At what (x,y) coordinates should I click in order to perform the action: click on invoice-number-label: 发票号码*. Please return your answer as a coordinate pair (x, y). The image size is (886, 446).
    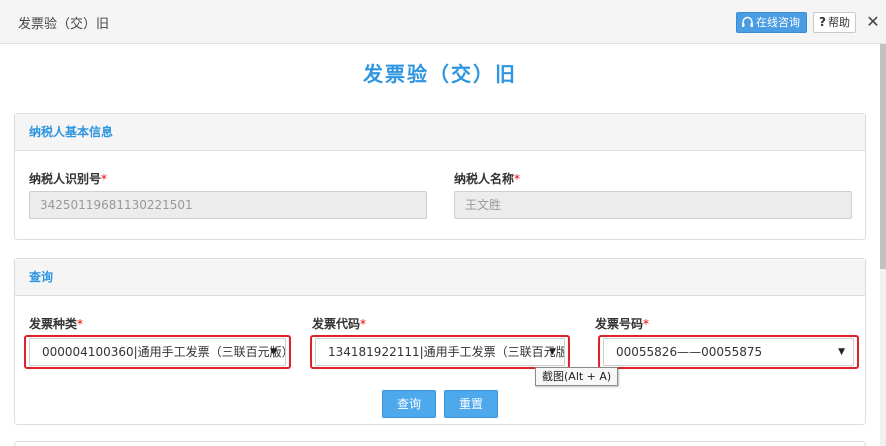
    Looking at the image, I should click on (622, 323).